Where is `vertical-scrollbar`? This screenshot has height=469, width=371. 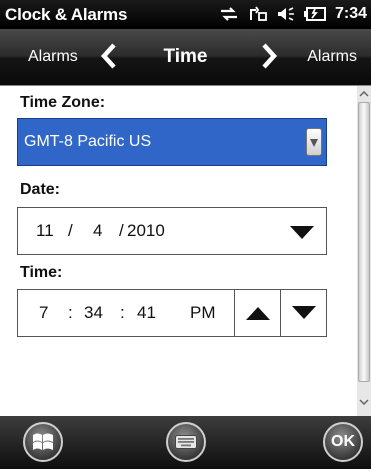 vertical-scrollbar is located at coordinates (364, 251).